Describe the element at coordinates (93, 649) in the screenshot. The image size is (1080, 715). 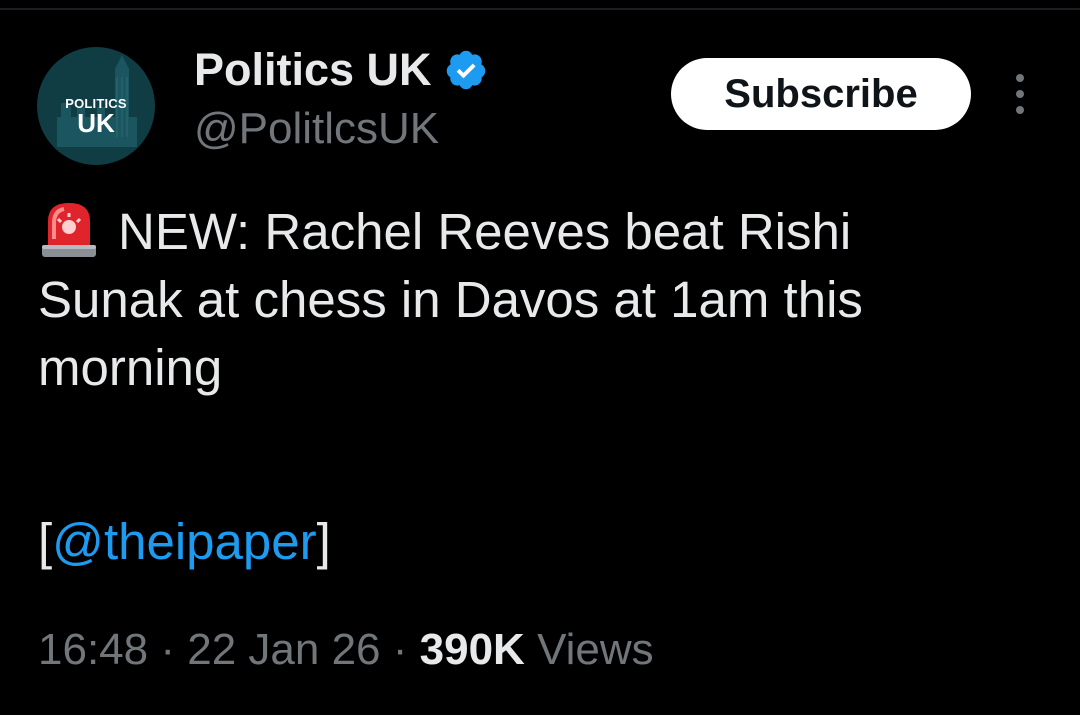
I see `tweet-time: 16:48` at that location.